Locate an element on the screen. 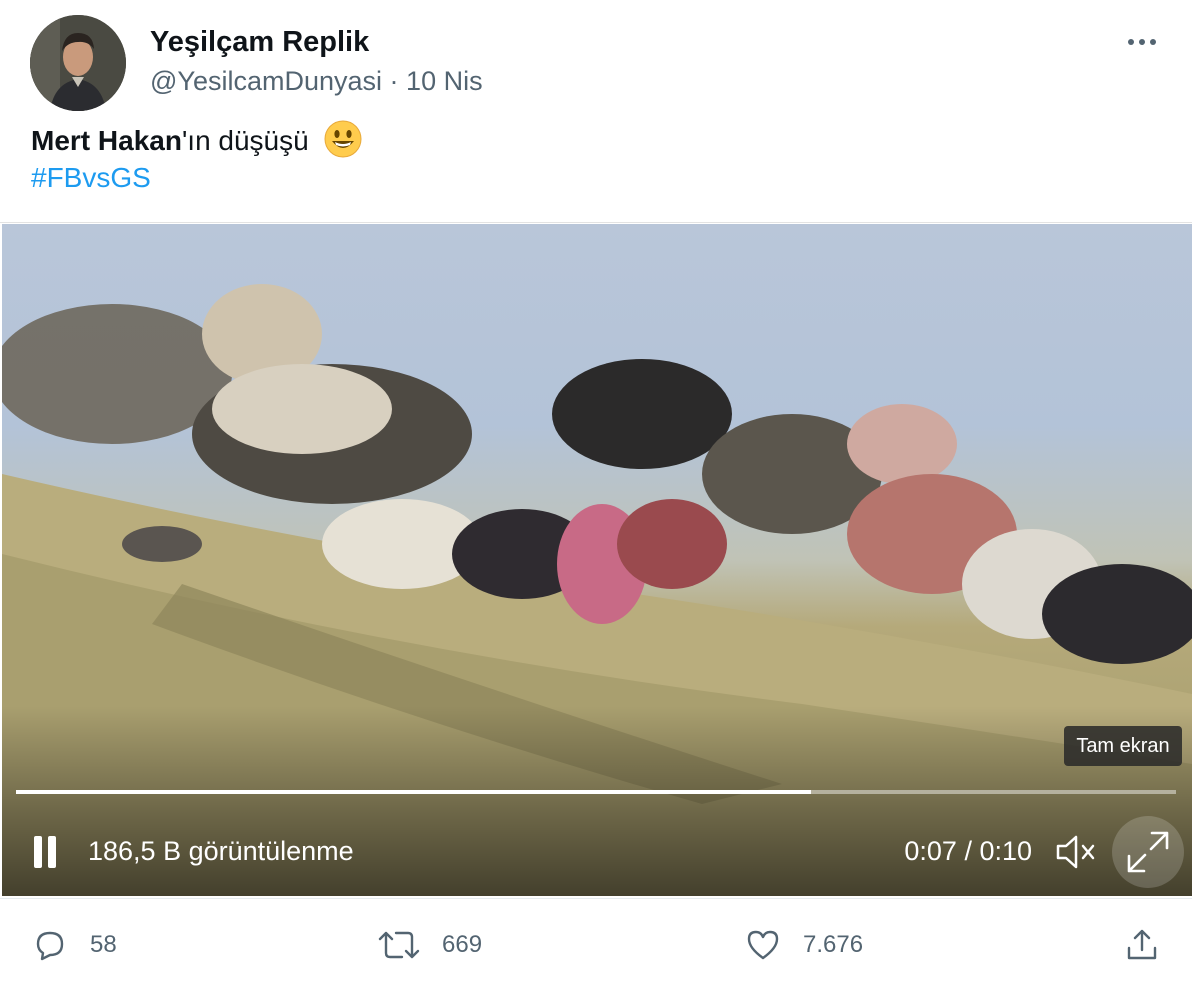  pause-button is located at coordinates (45, 852).